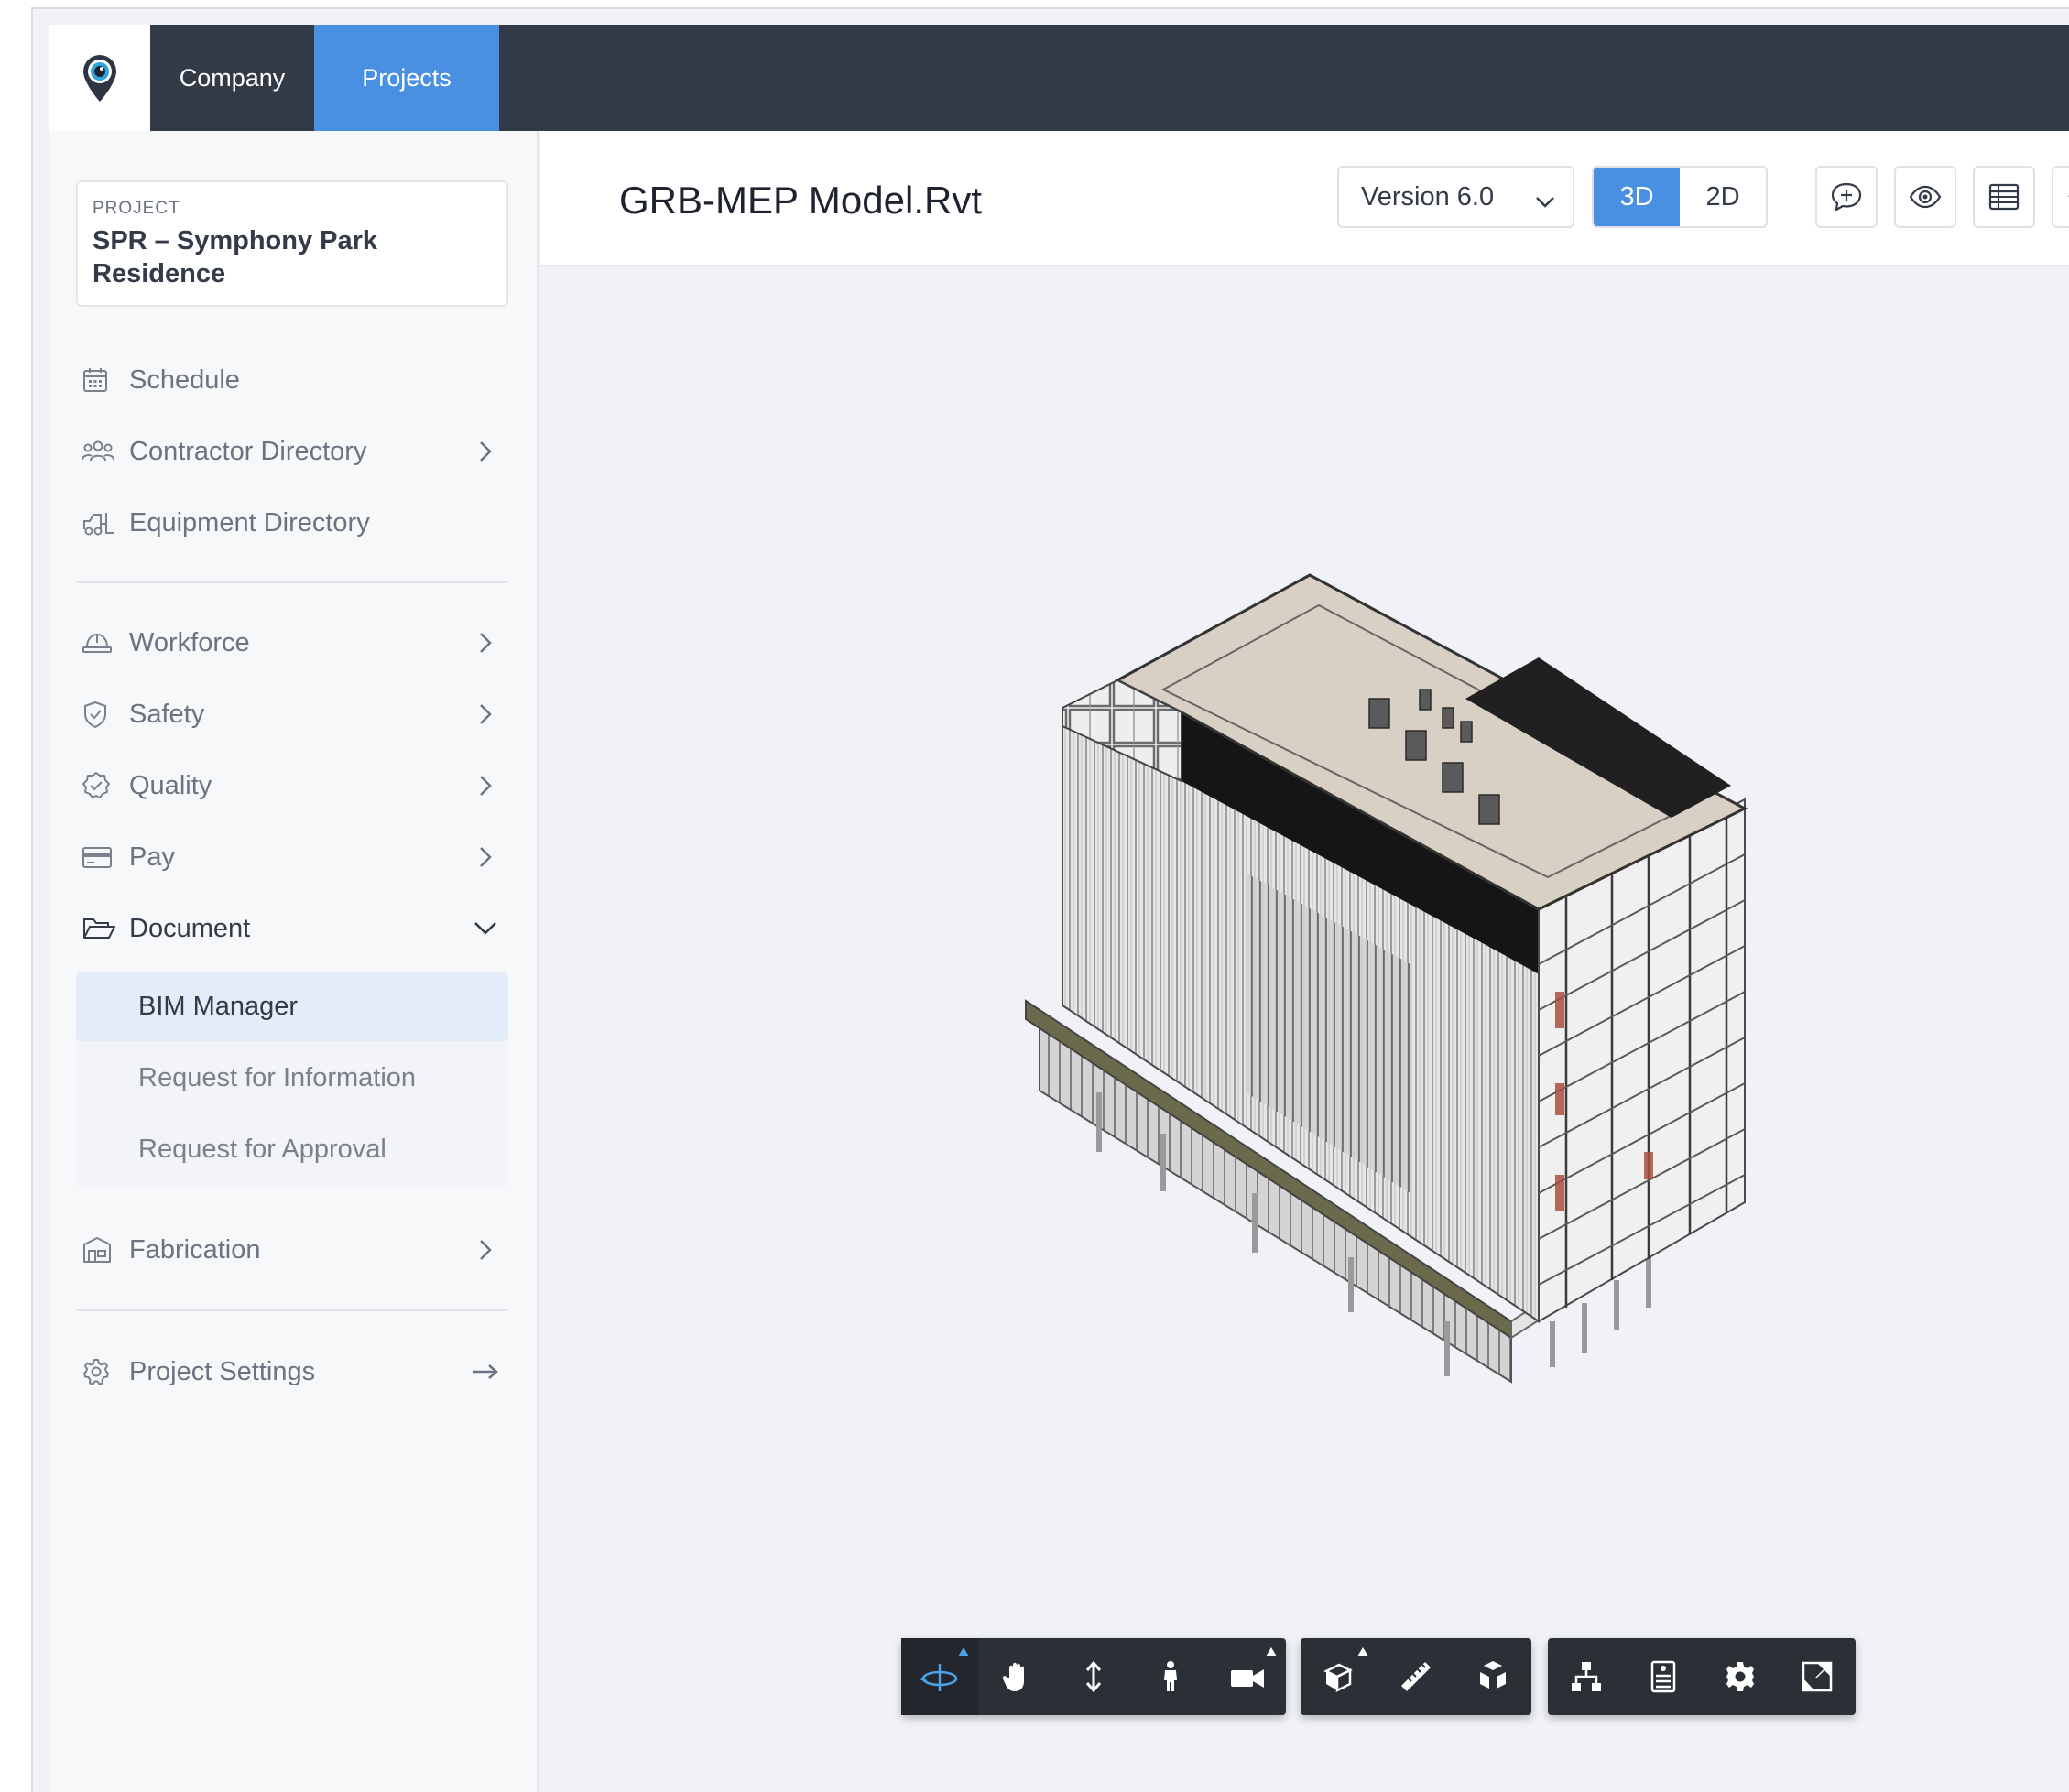 Image resolution: width=2069 pixels, height=1792 pixels. I want to click on measure-tool-button, so click(1416, 1676).